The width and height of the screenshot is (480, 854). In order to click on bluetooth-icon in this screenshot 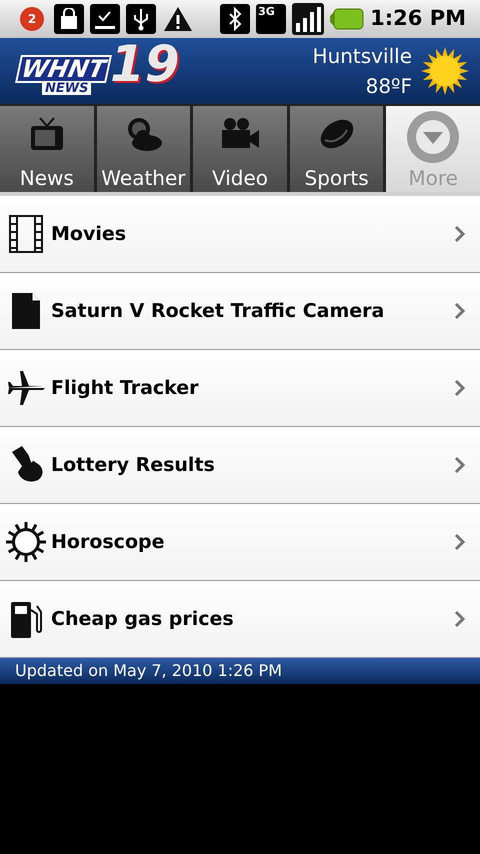, I will do `click(235, 19)`.